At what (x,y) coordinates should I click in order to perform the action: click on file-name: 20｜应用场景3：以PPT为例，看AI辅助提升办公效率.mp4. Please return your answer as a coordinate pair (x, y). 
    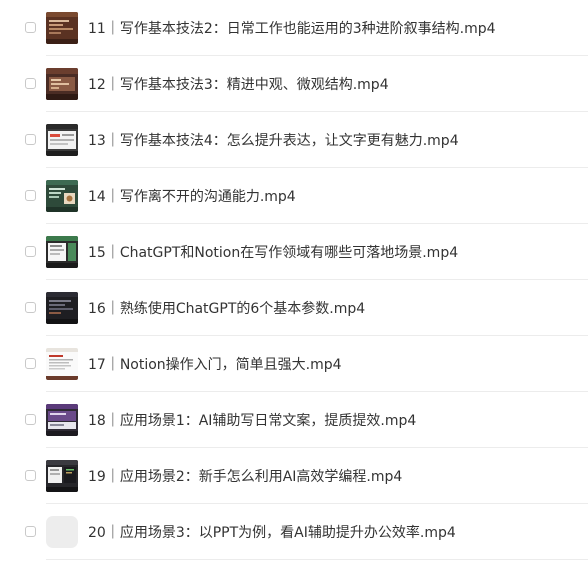
    Looking at the image, I should click on (272, 532).